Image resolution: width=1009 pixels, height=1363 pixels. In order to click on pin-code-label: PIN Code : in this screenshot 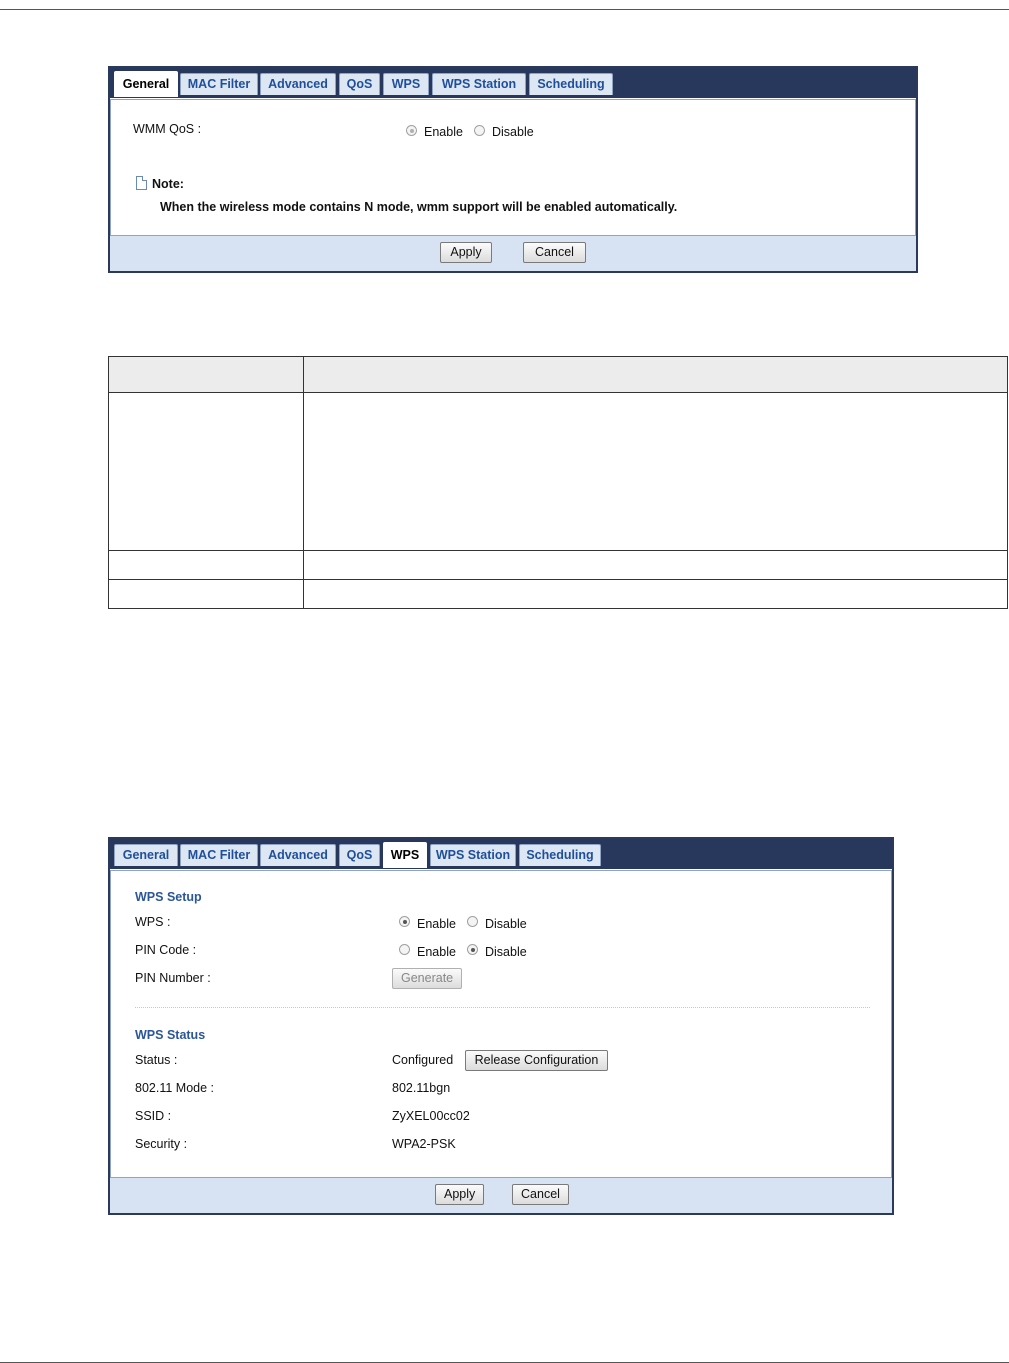, I will do `click(166, 950)`.